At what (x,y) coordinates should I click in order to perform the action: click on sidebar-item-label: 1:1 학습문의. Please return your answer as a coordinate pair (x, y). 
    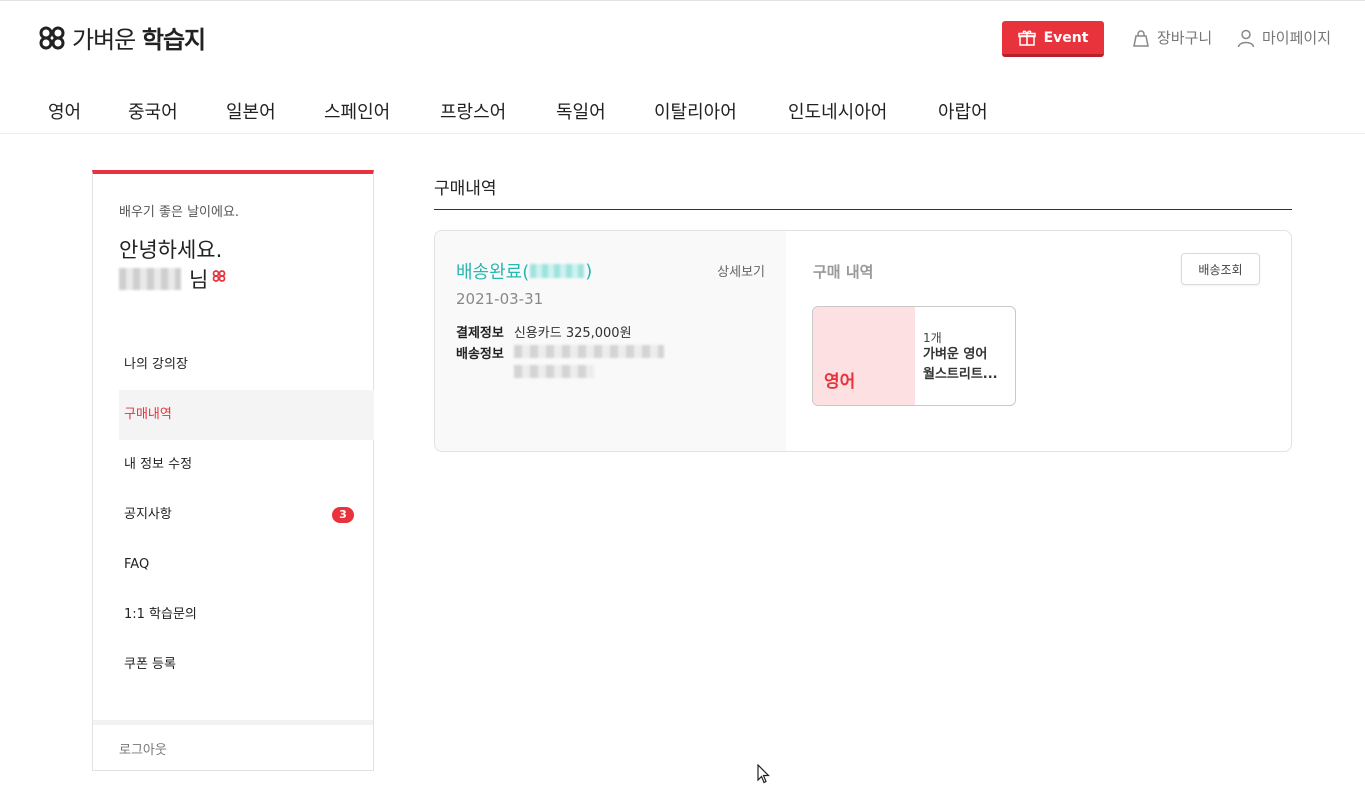
    Looking at the image, I should click on (160, 614).